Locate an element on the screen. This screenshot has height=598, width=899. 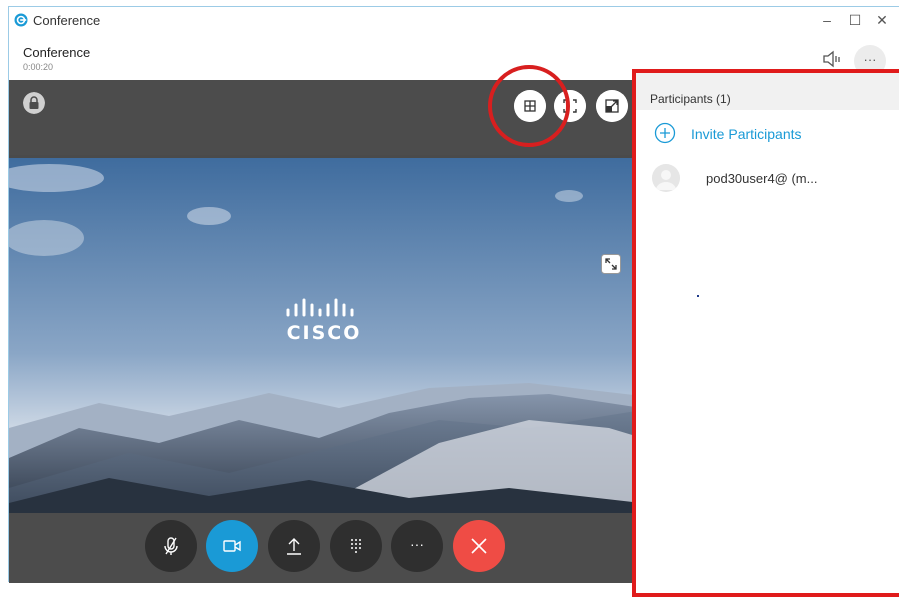
end-call-icon is located at coordinates (479, 546).